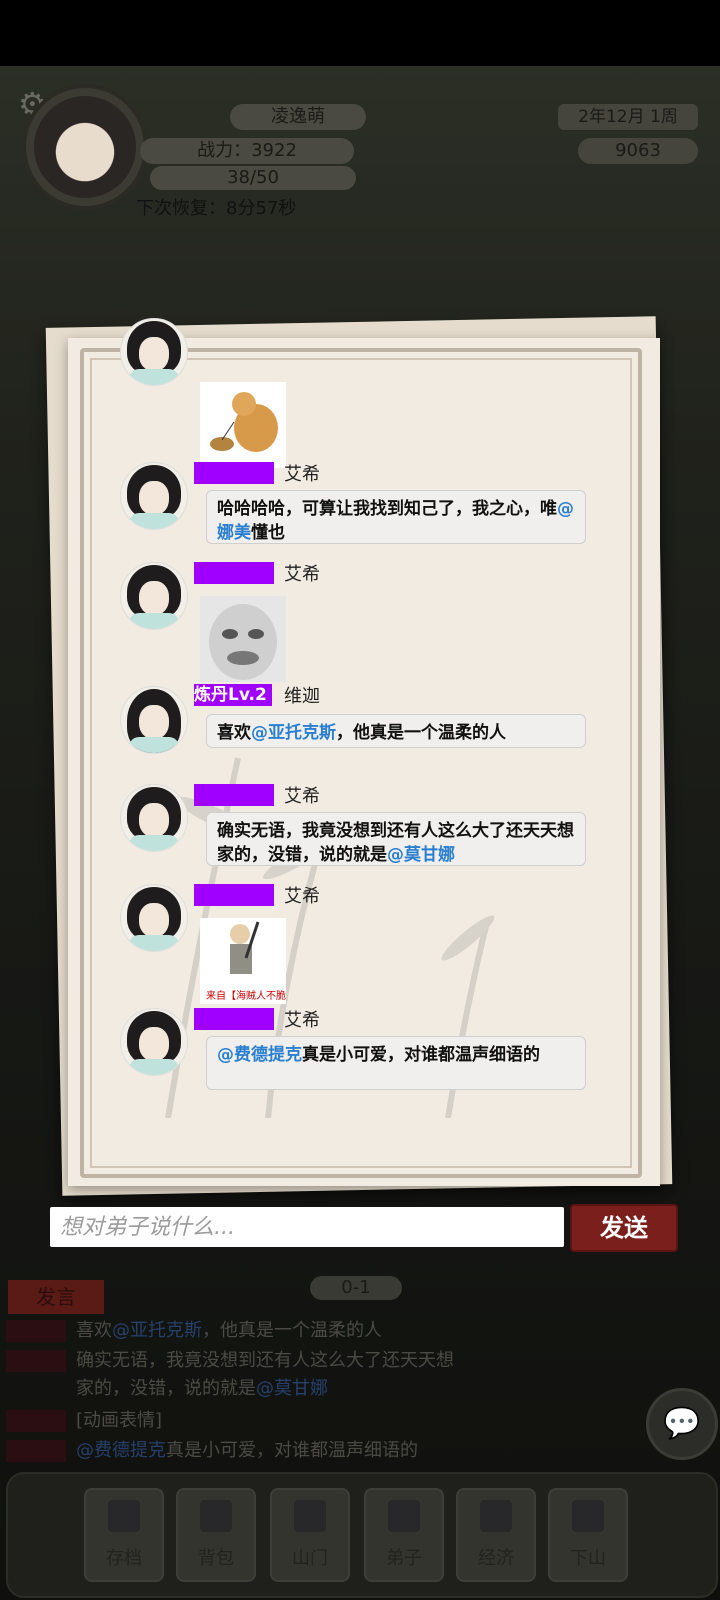 This screenshot has width=720, height=1600. I want to click on message-text: 喜欢, so click(234, 733).